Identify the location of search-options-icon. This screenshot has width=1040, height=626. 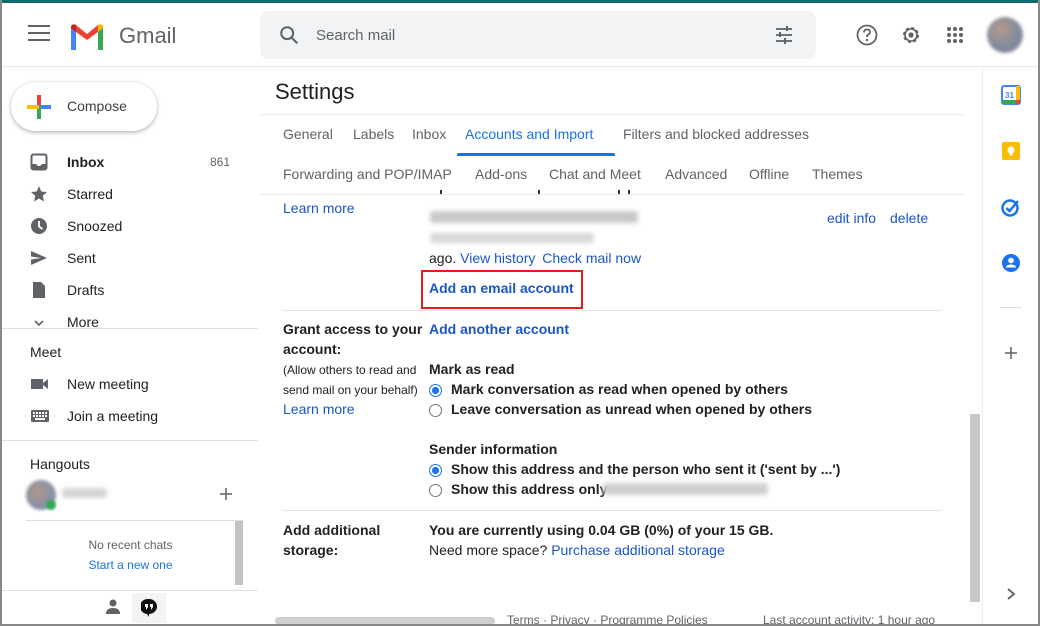
(784, 35).